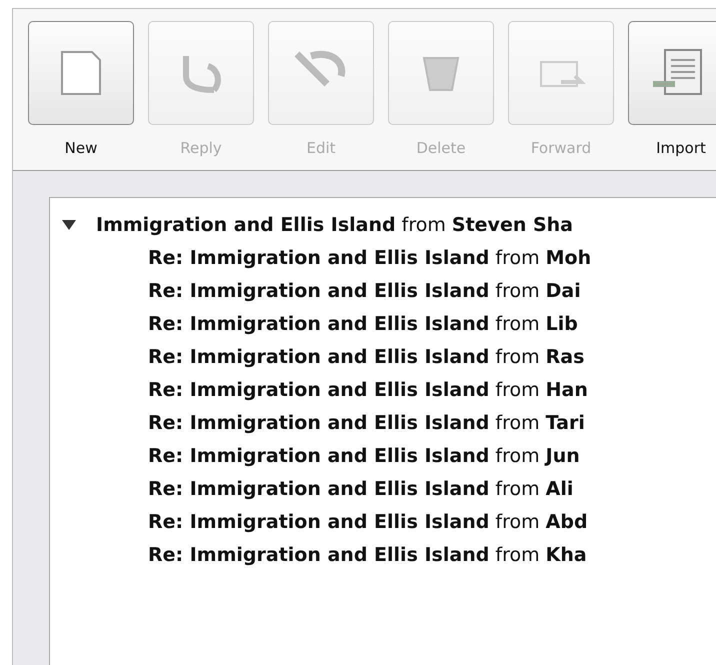 The image size is (716, 665). What do you see at coordinates (361, 489) in the screenshot?
I see `reply-title: Re: Immigration and Ellis Island from Ali` at bounding box center [361, 489].